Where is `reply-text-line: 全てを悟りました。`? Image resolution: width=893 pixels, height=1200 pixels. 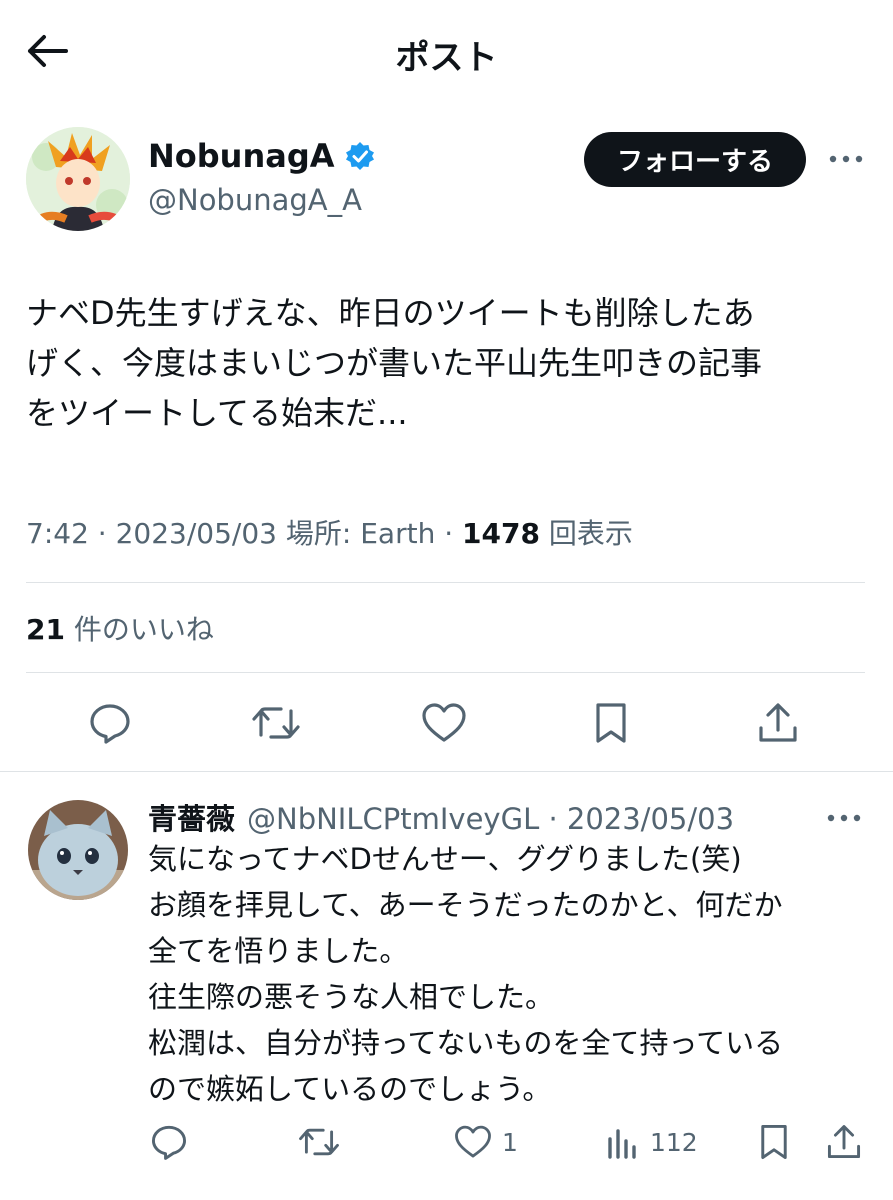 reply-text-line: 全てを悟りました。 is located at coordinates (278, 951).